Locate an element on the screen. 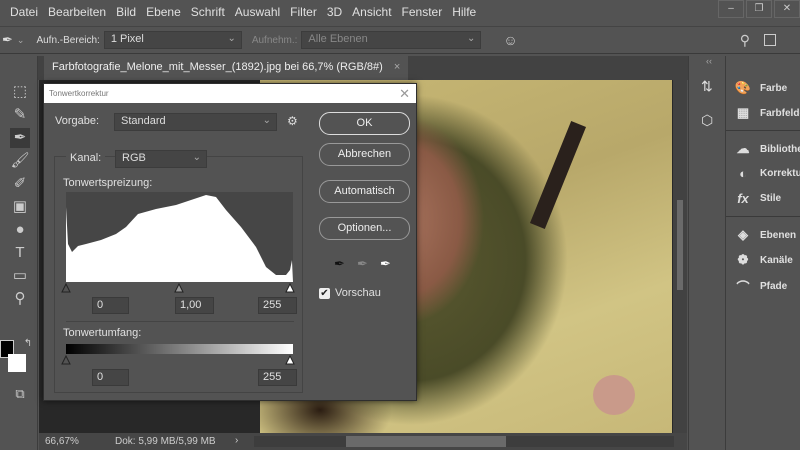 The width and height of the screenshot is (800, 450). background-color-swatch is located at coordinates (17, 363).